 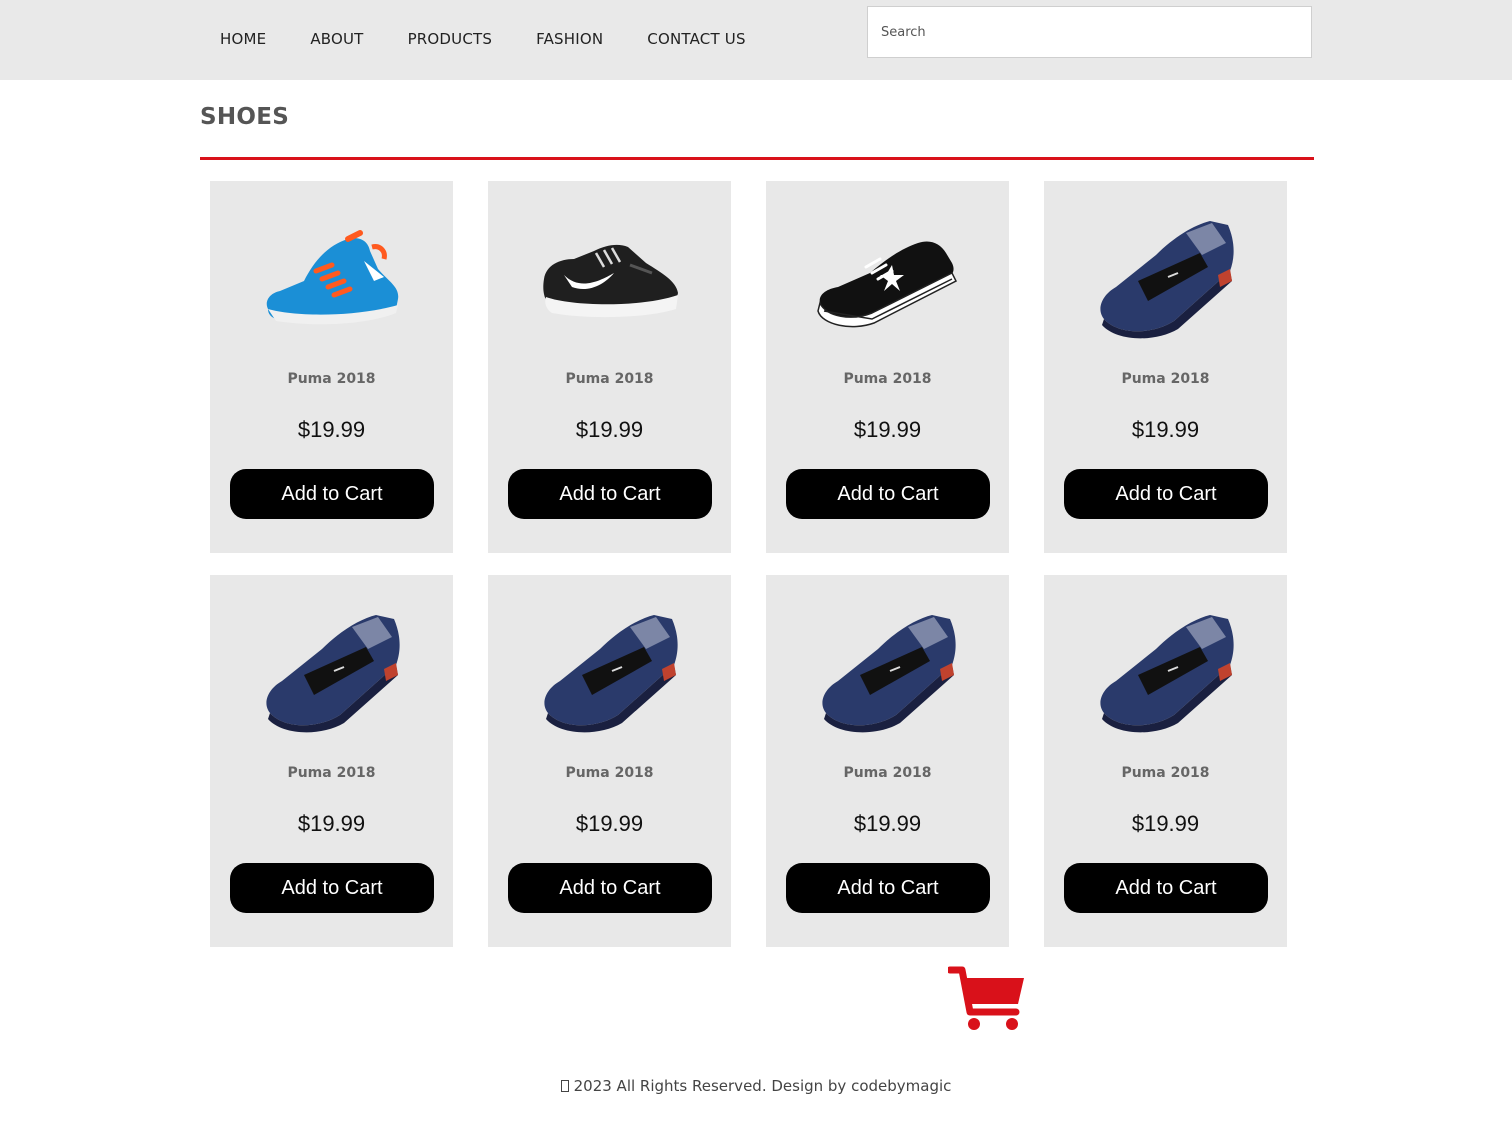 What do you see at coordinates (450, 39) in the screenshot?
I see `nav-products-link: PRODUCTS` at bounding box center [450, 39].